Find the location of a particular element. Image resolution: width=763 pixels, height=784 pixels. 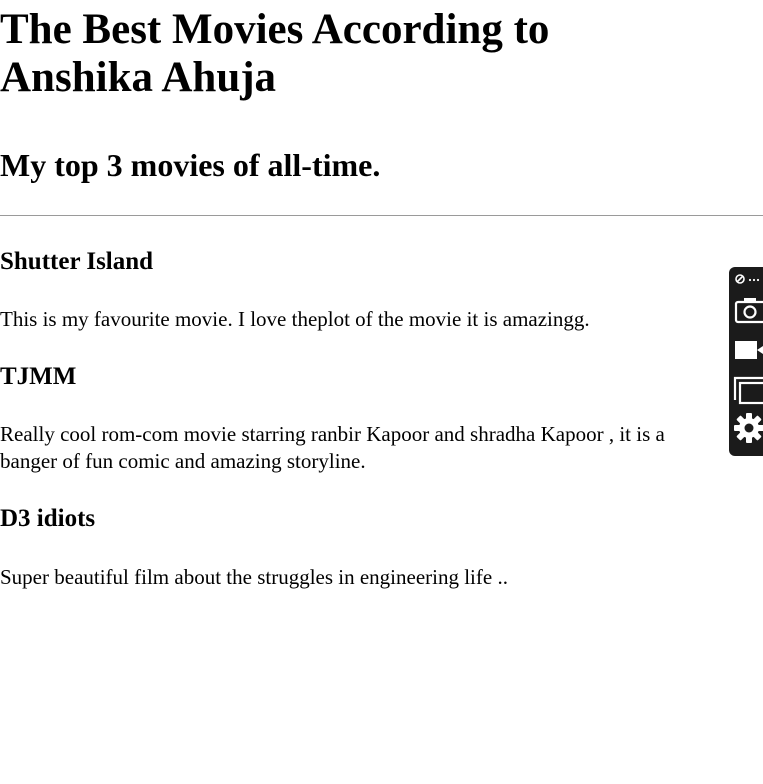

capture-toolbar is located at coordinates (746, 361).